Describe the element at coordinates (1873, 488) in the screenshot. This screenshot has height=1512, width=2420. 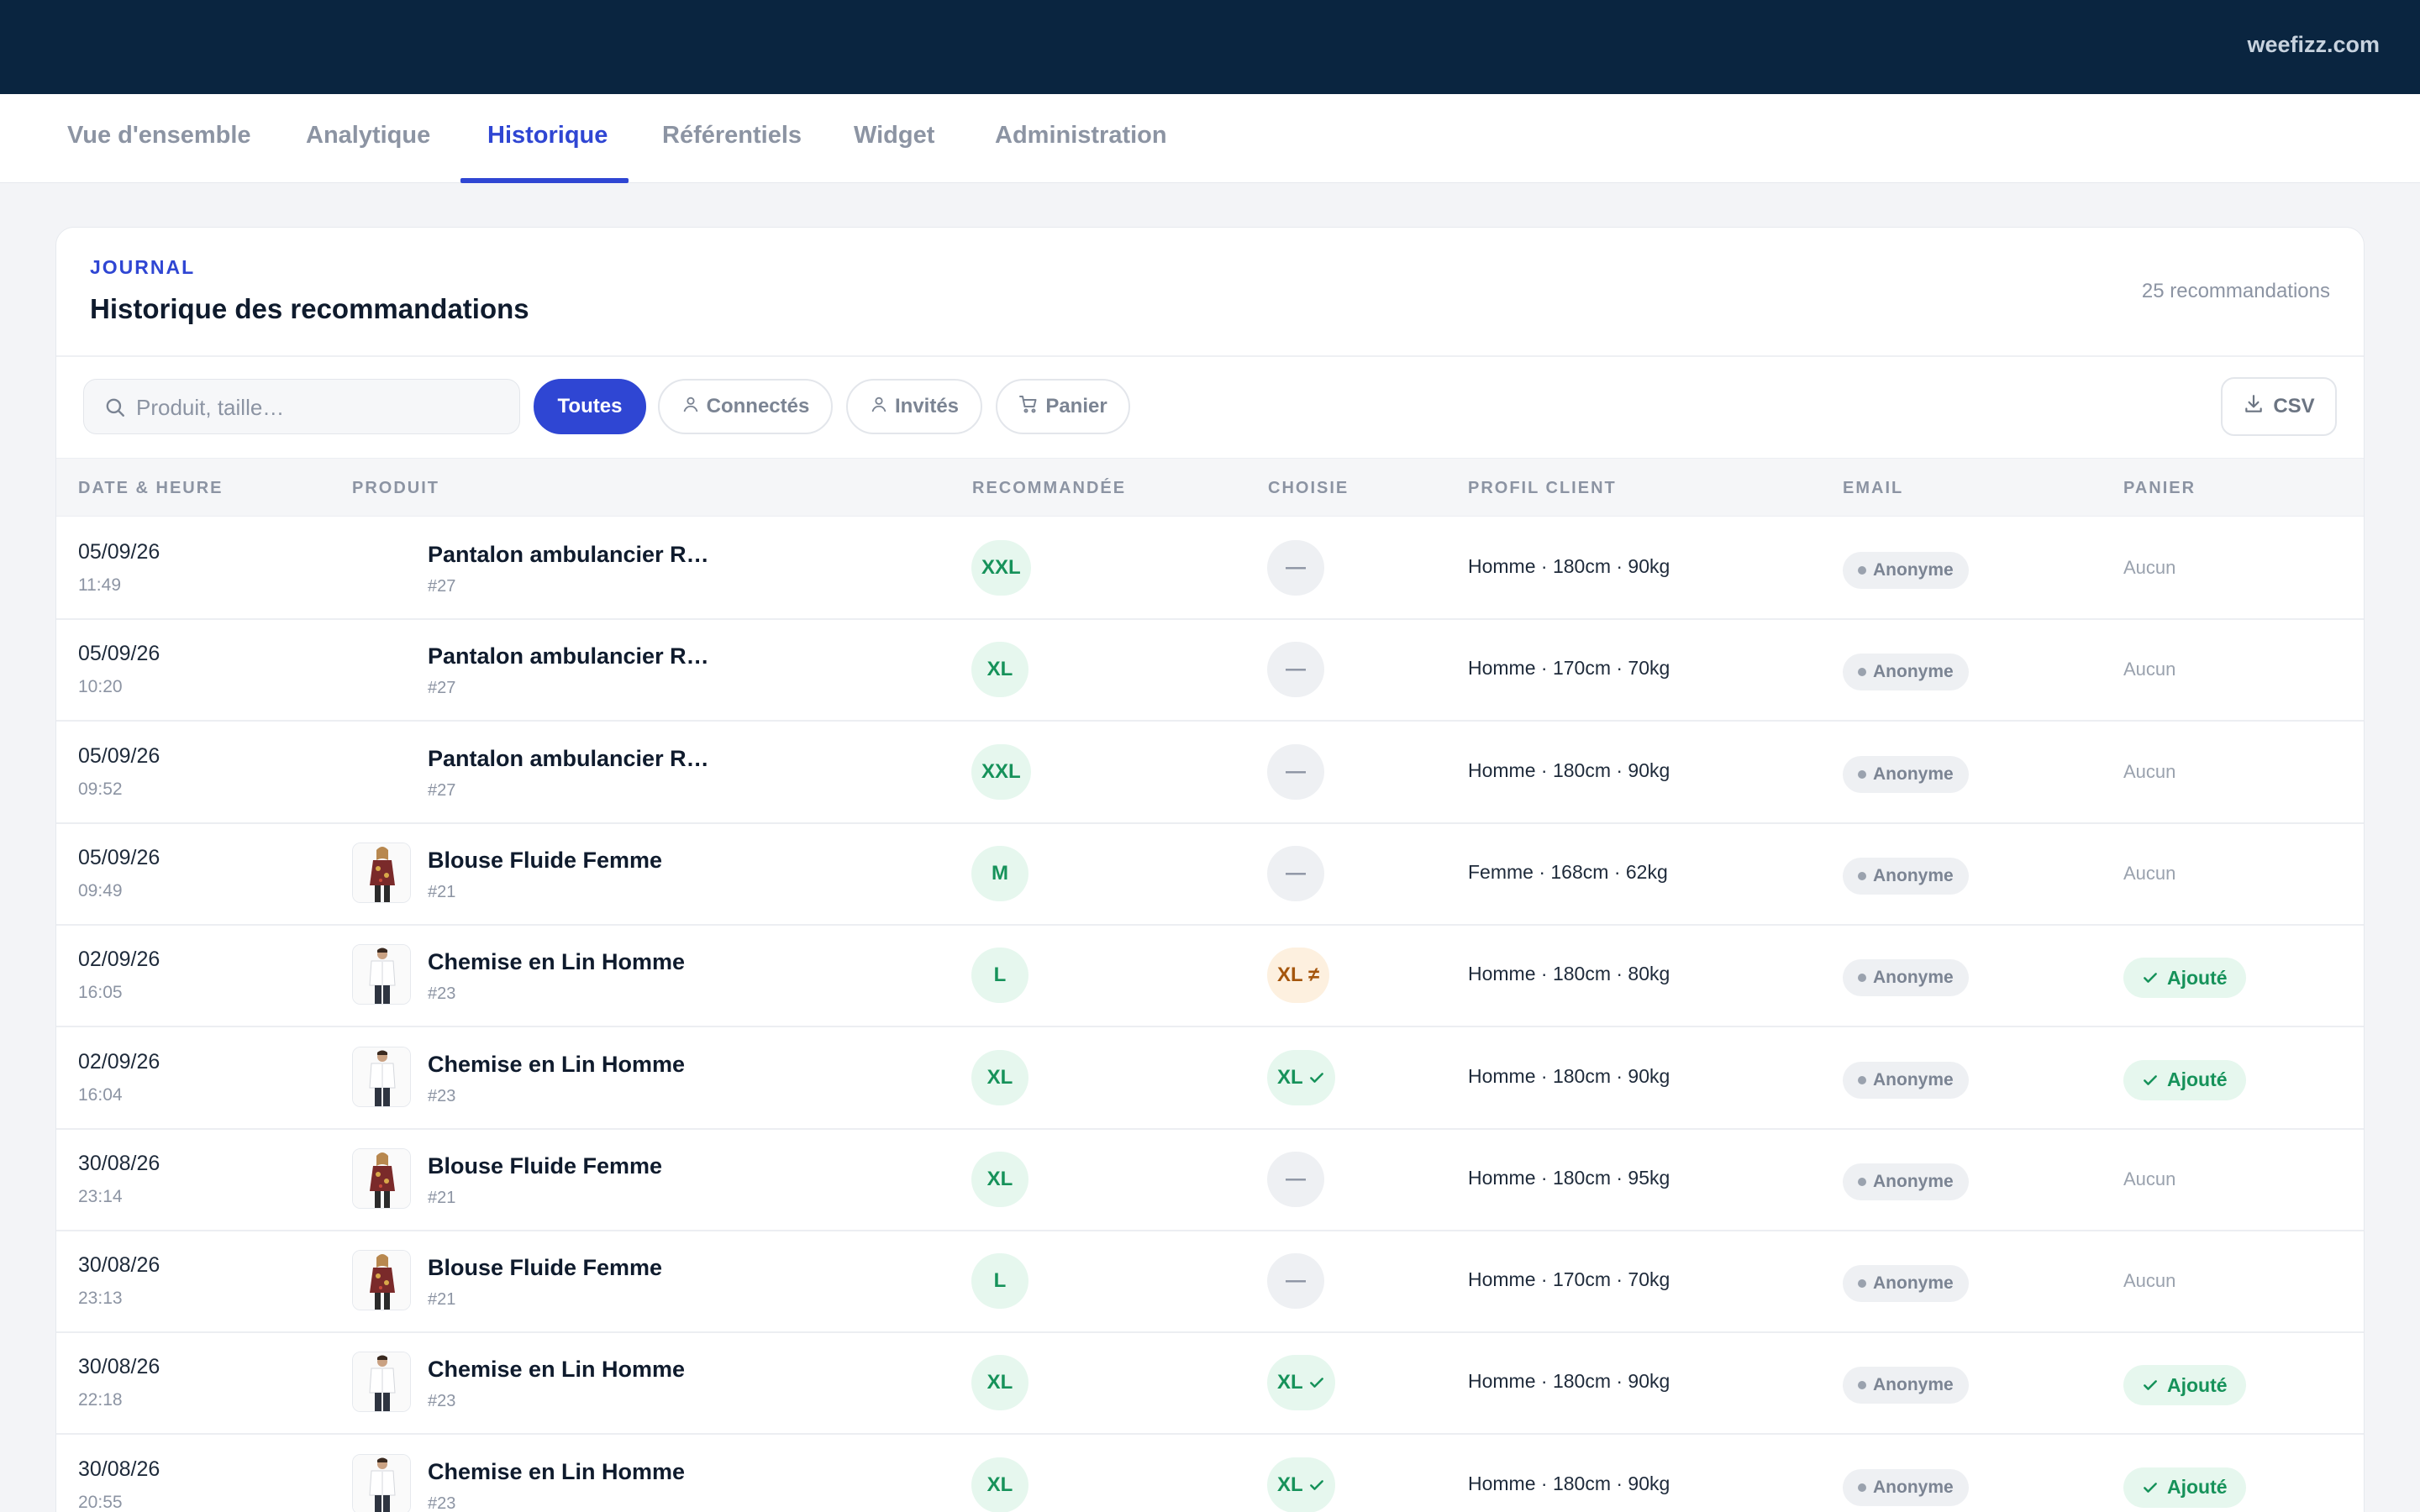
I see `column-email: EMAIL` at that location.